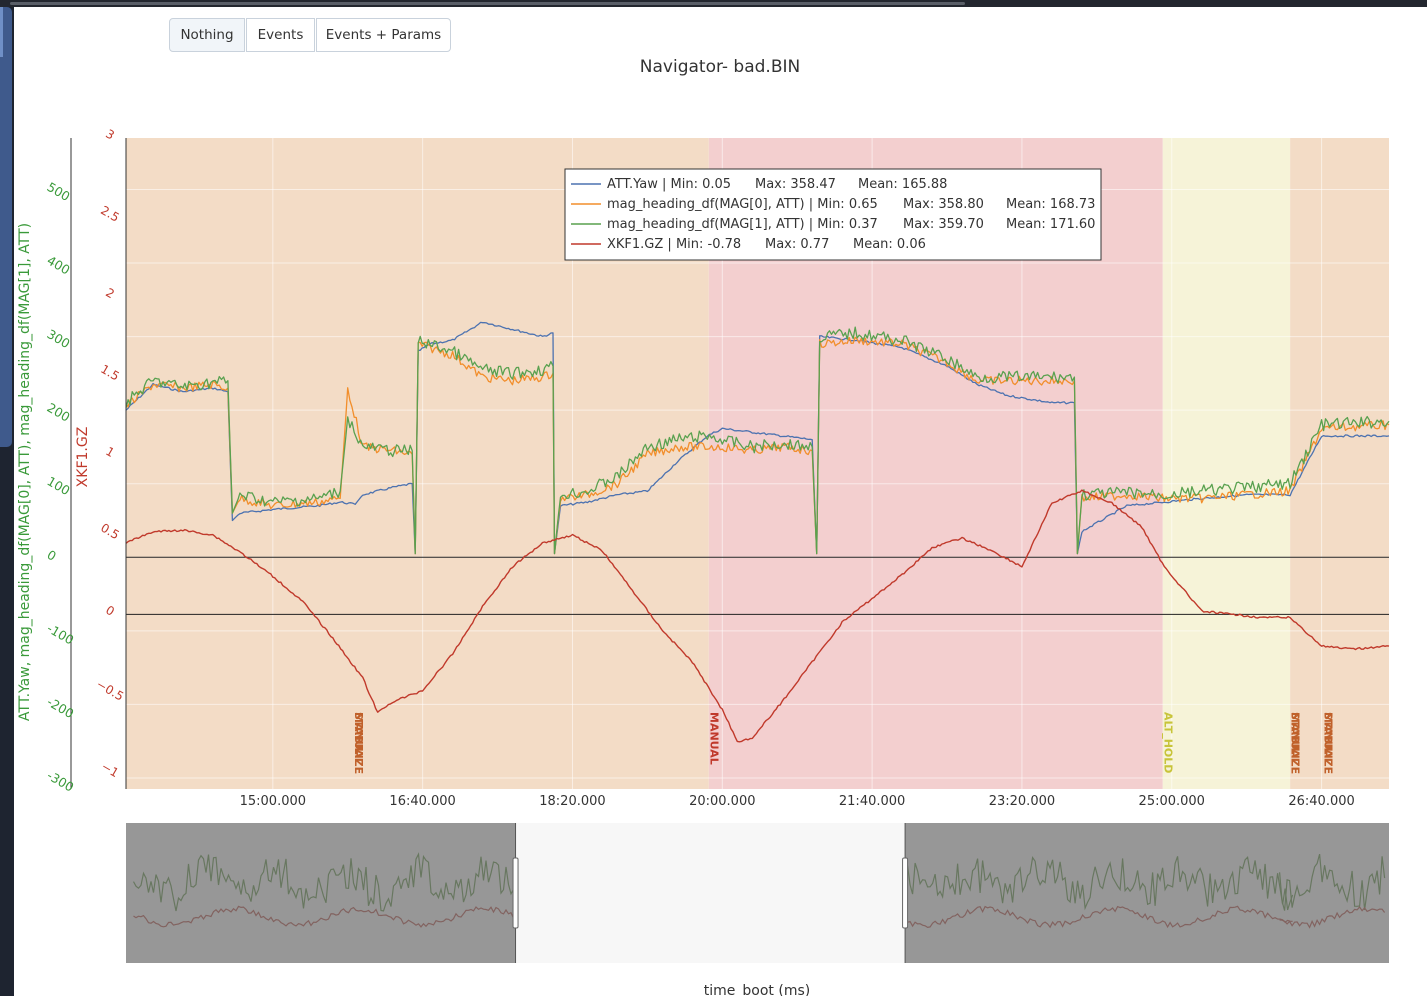 The image size is (1427, 996). I want to click on legend-stat-0: Min: 0.65, so click(847, 204).